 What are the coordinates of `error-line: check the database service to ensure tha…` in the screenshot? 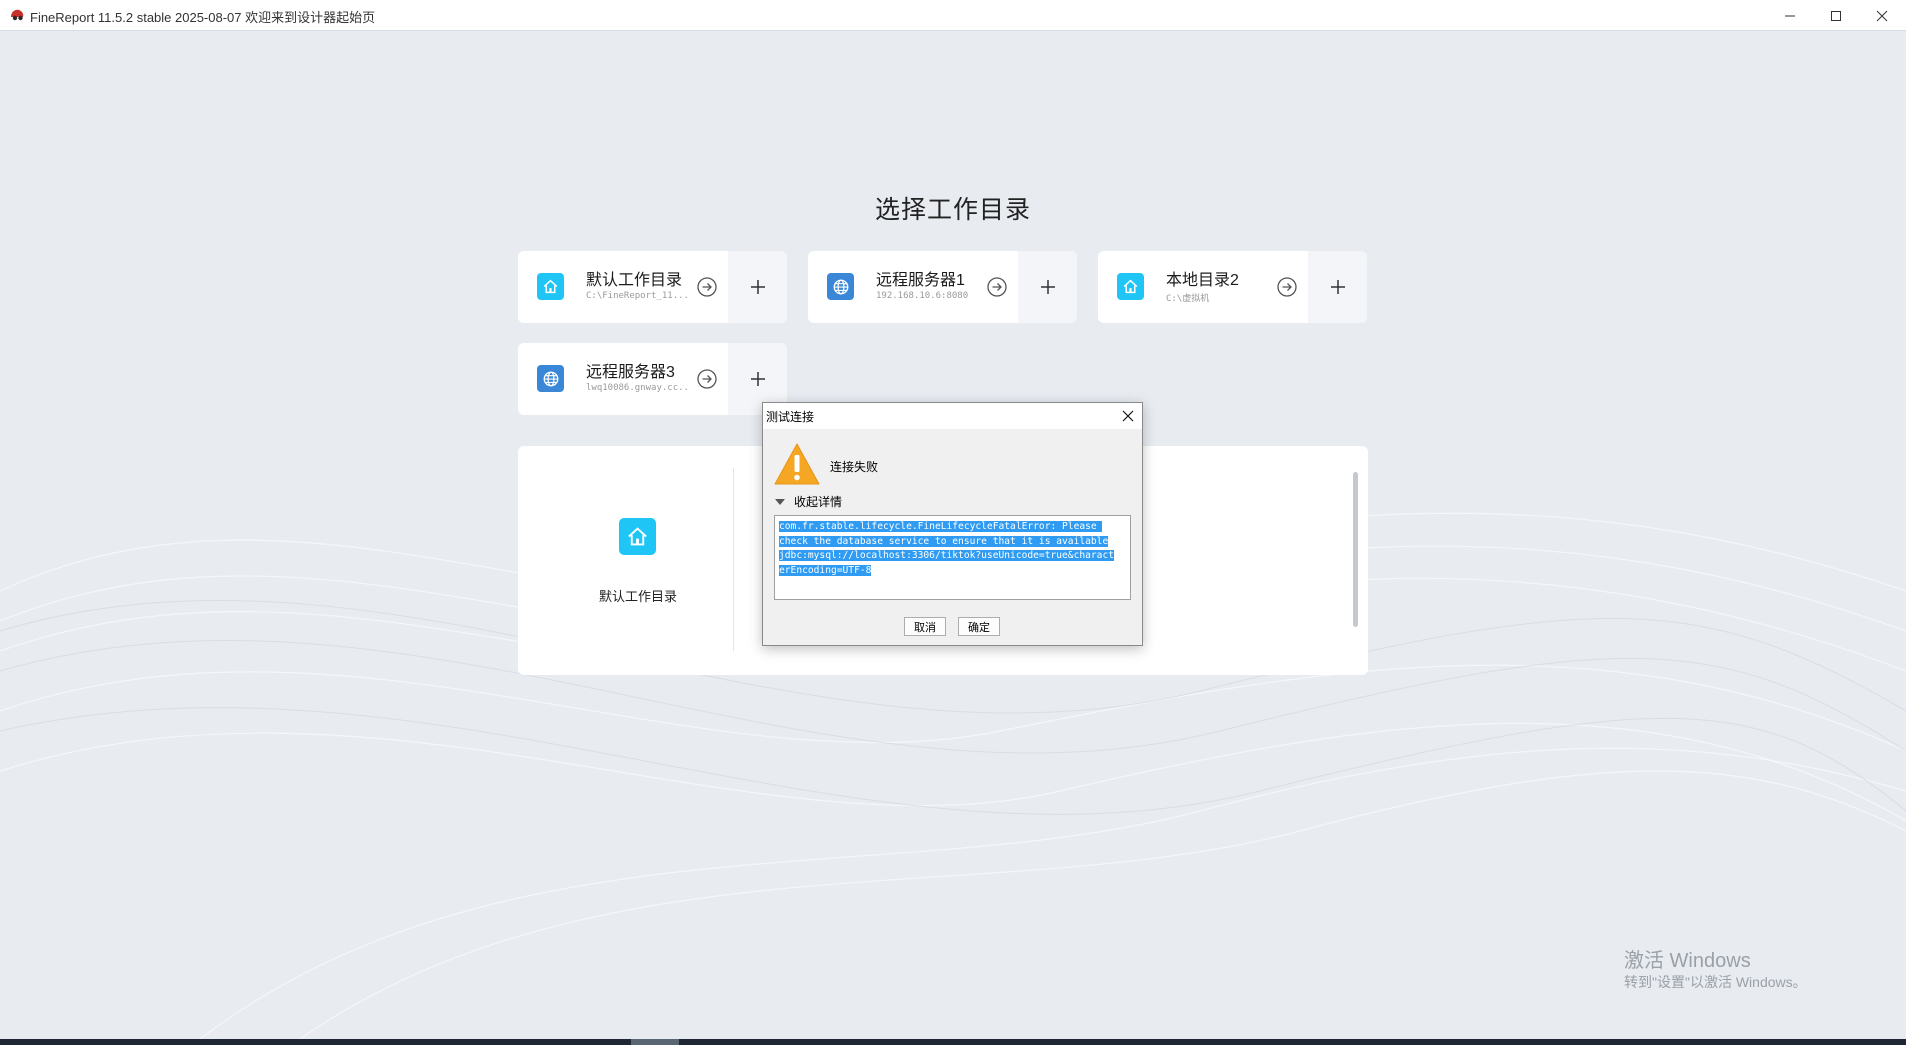 It's located at (944, 541).